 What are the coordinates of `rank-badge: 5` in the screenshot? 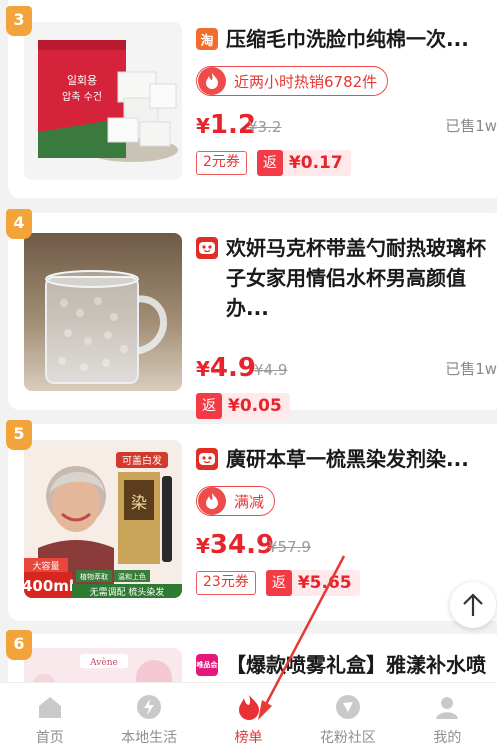 It's located at (19, 435).